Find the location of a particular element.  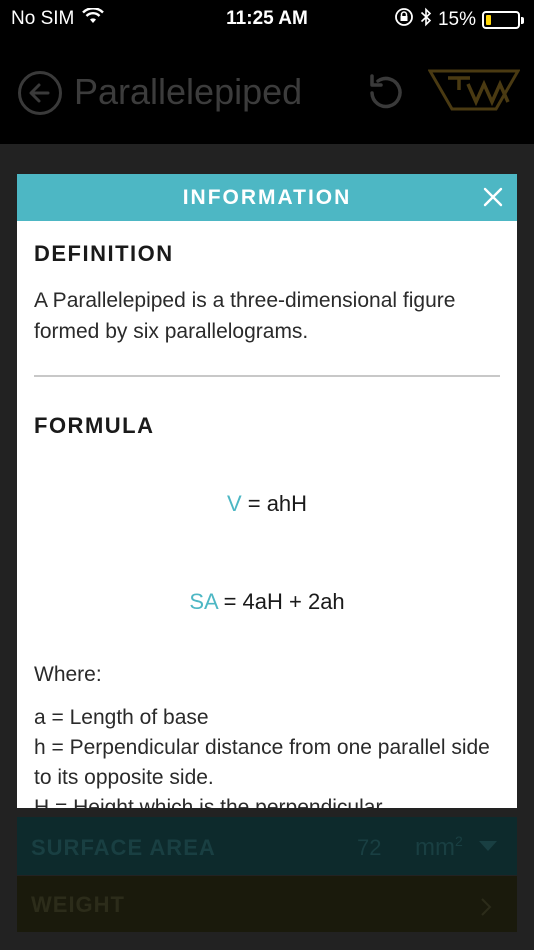

surface-area-variable: SA is located at coordinates (203, 601).